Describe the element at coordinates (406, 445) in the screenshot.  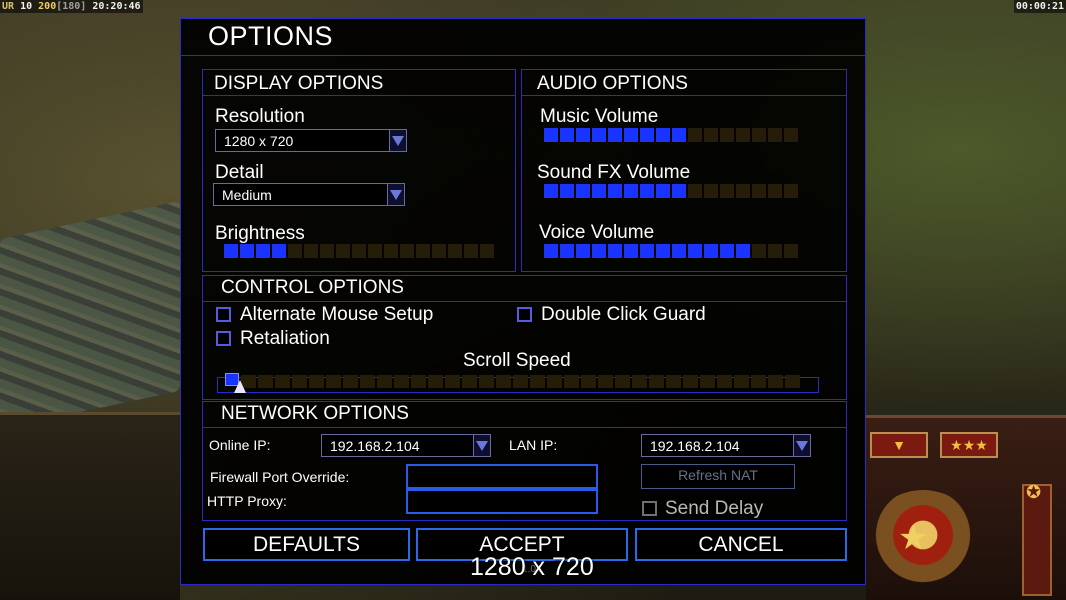
I see `online-ip-dropdown: 192.168.2.104` at that location.